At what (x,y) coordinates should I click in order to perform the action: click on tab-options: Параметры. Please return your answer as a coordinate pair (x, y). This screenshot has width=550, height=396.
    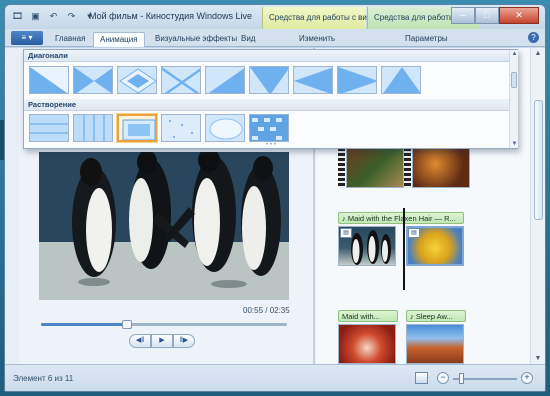
    Looking at the image, I should click on (426, 39).